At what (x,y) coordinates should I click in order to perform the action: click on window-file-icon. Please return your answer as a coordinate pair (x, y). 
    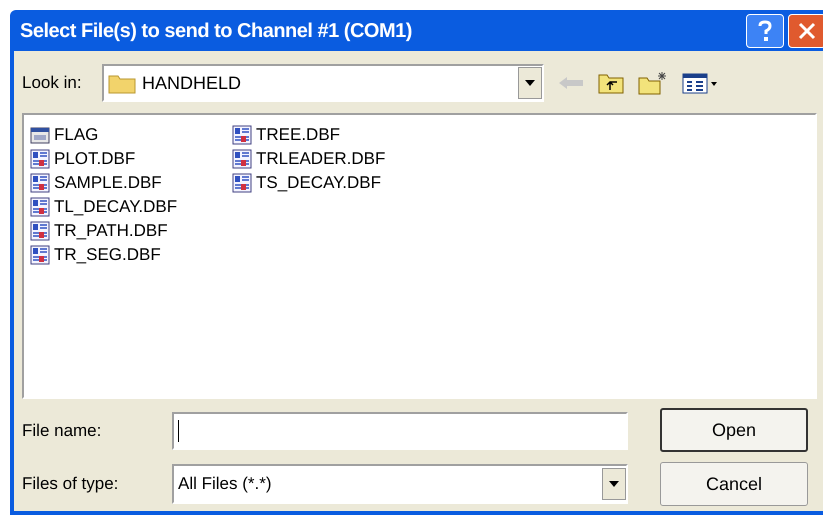
    Looking at the image, I should click on (40, 135).